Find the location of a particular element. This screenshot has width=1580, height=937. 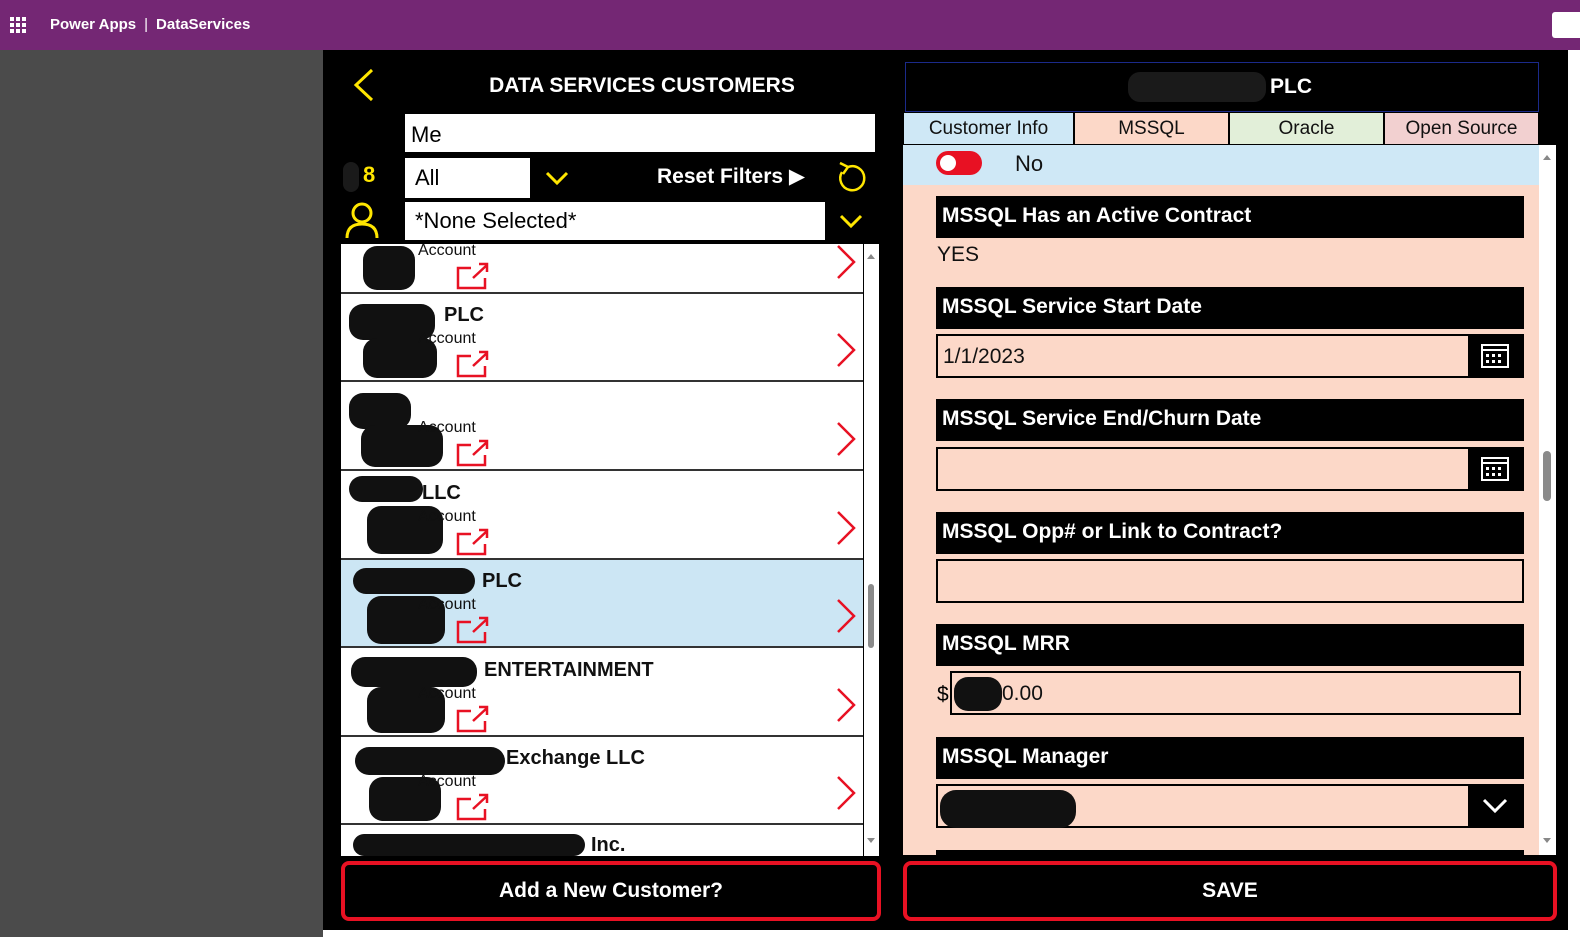

list-item: ENTERTAINMENT Account is located at coordinates (602, 693).